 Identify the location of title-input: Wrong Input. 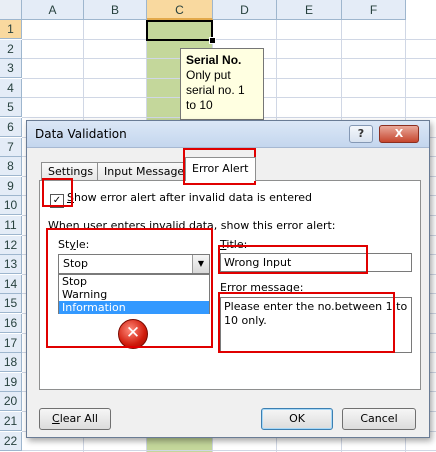
(316, 262).